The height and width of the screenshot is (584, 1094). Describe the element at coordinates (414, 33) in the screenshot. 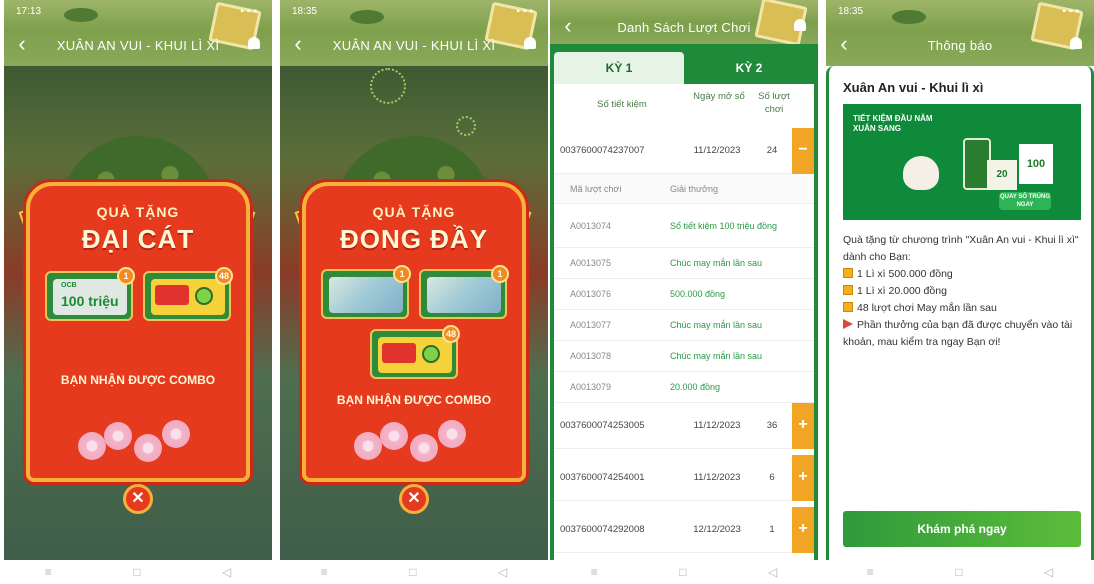

I see `header-bar: 18:35 ▪▪▪ ‹ XUÂN AN VUI - KHUI LÌ XÌ` at that location.